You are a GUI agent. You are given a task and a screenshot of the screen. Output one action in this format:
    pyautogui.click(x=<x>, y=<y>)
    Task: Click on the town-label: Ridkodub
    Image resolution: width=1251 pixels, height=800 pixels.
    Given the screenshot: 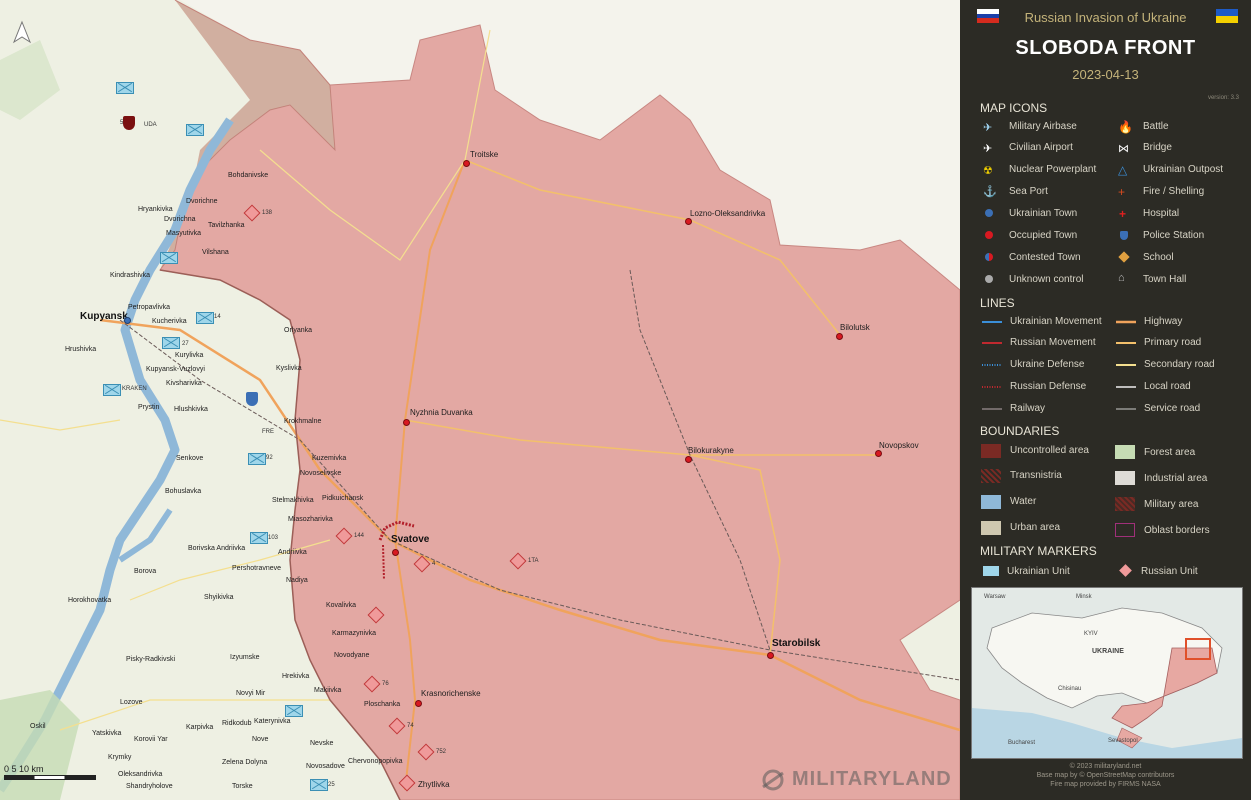 What is the action you would take?
    pyautogui.click(x=237, y=723)
    